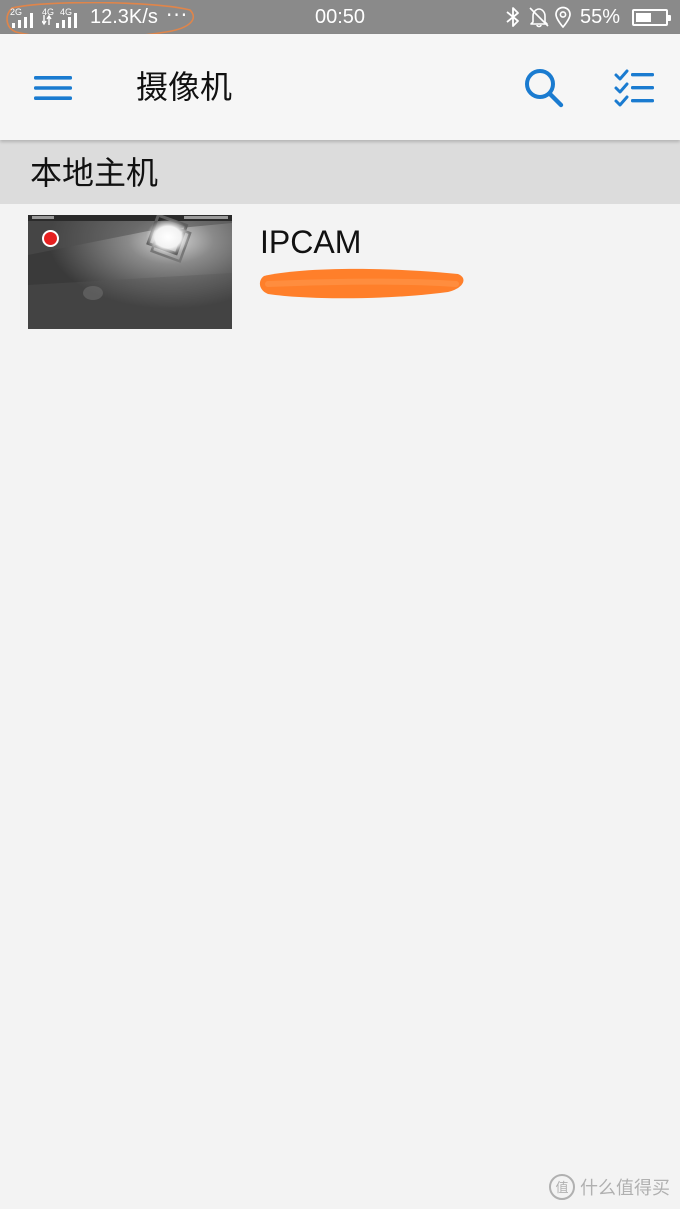  Describe the element at coordinates (600, 17) in the screenshot. I see `battery-percent: 55%` at that location.